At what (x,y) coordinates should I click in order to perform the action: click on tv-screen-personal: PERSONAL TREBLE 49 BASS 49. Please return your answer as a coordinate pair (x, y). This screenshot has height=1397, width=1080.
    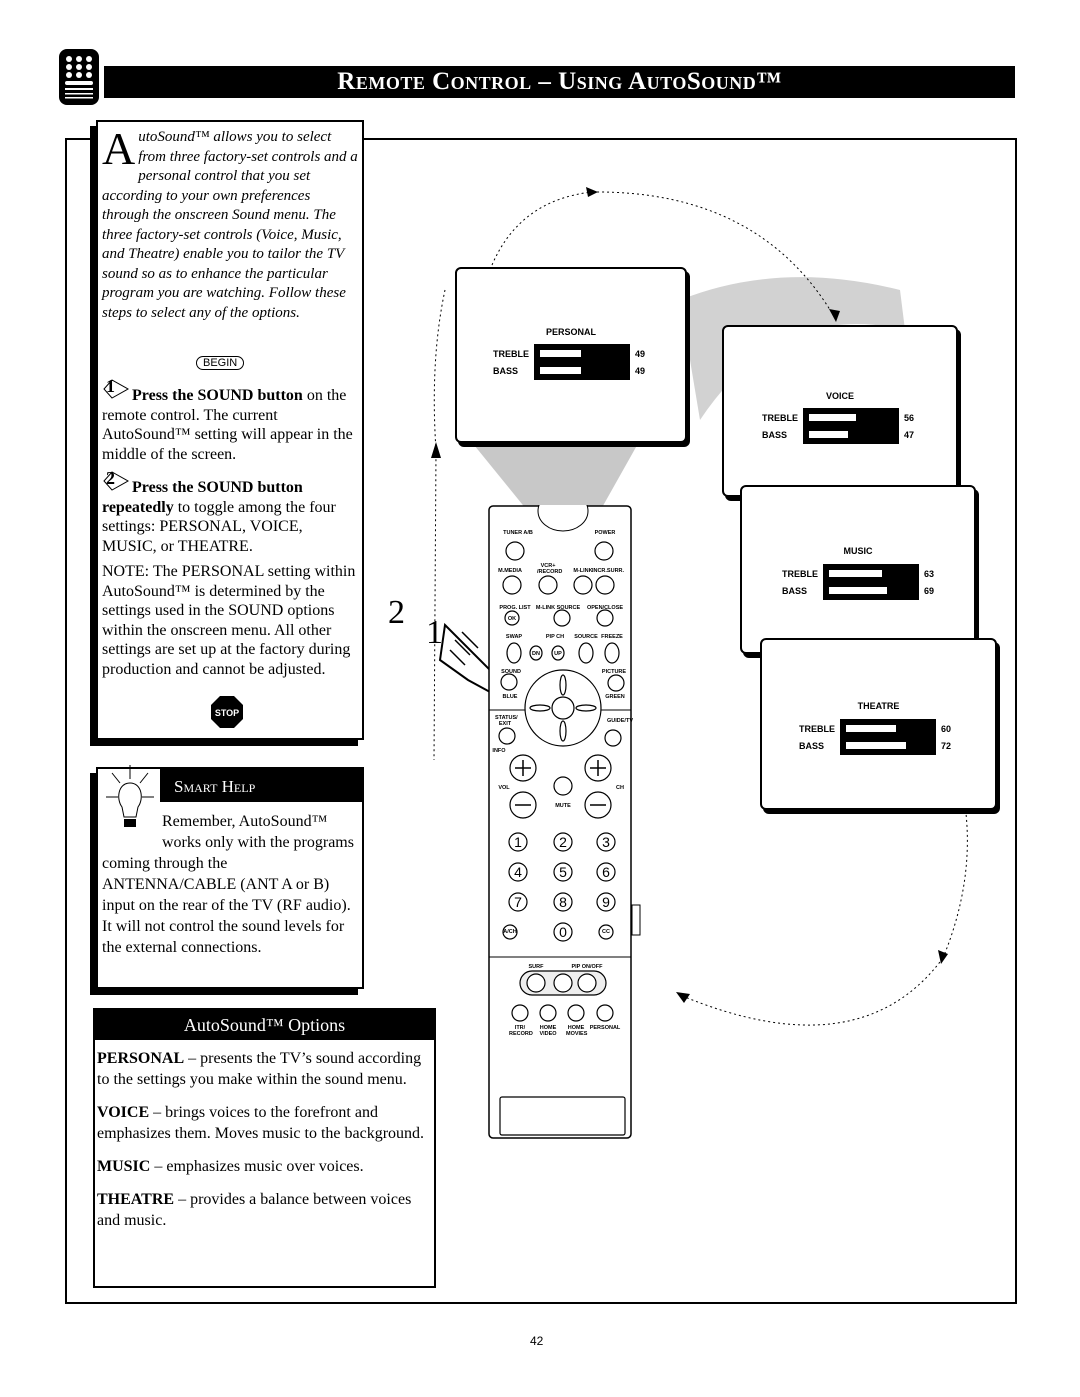
    Looking at the image, I should click on (571, 355).